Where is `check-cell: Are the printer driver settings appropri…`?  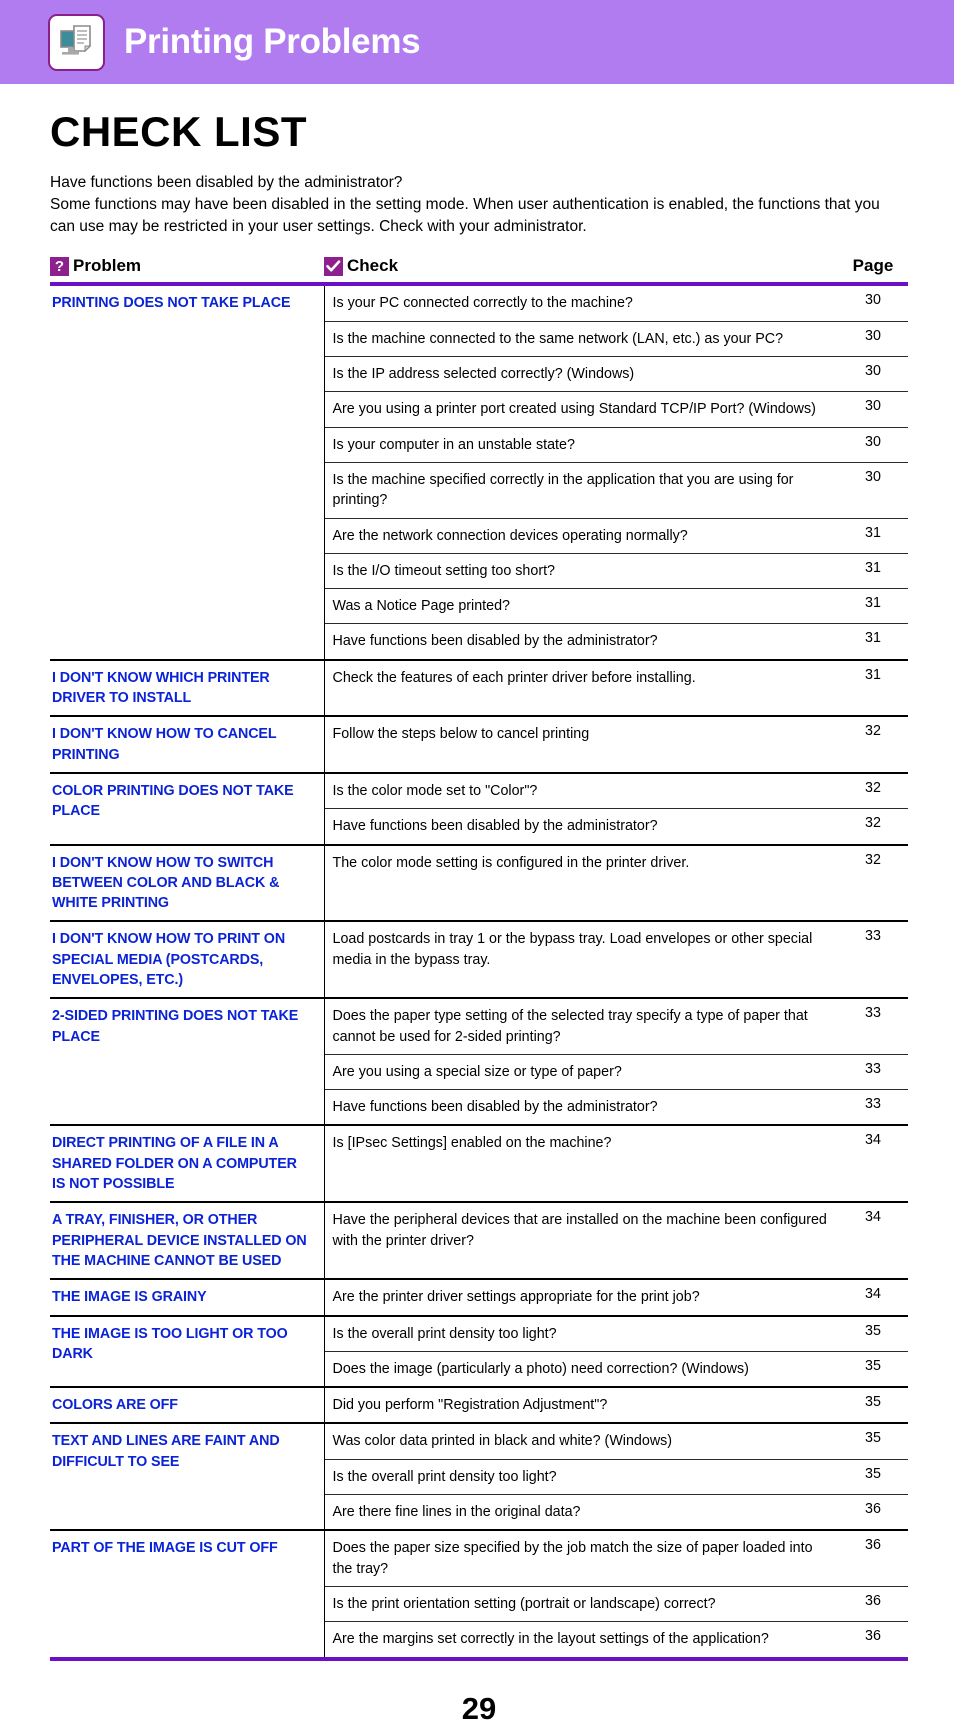
check-cell: Are the printer driver settings appropri… is located at coordinates (583, 1297).